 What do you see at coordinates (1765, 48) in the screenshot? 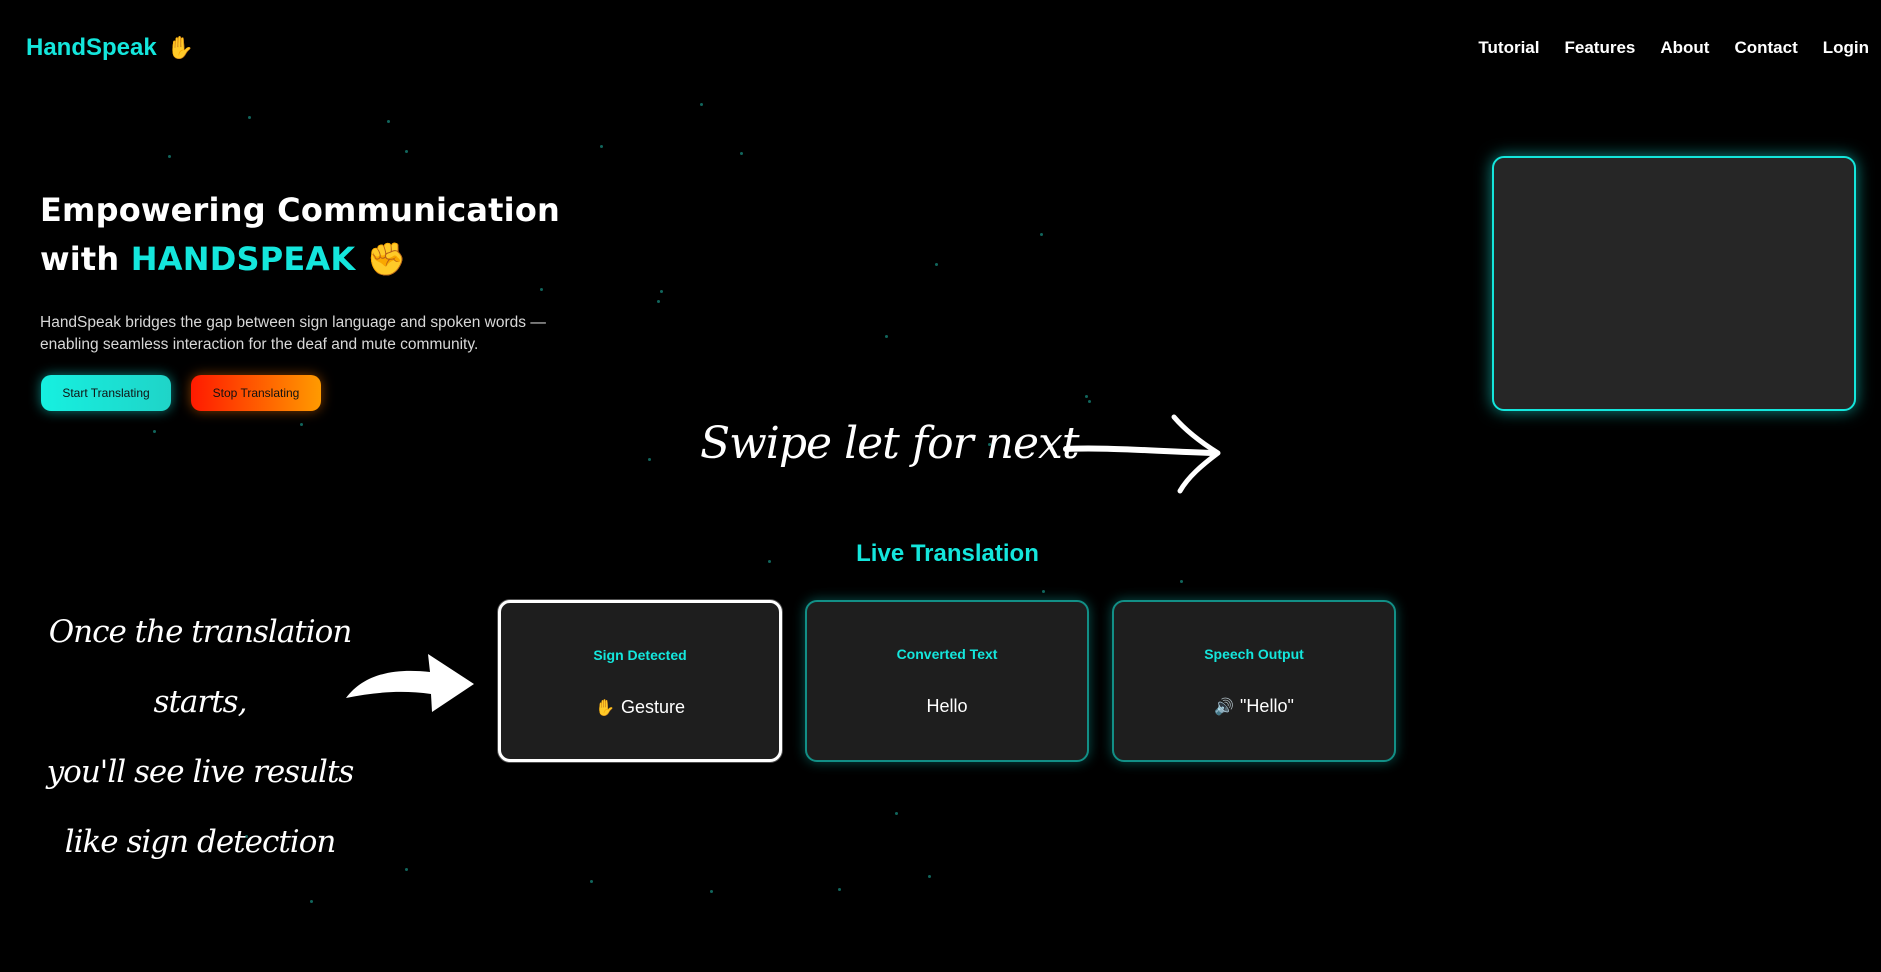
I see `nav-contact: Contact` at bounding box center [1765, 48].